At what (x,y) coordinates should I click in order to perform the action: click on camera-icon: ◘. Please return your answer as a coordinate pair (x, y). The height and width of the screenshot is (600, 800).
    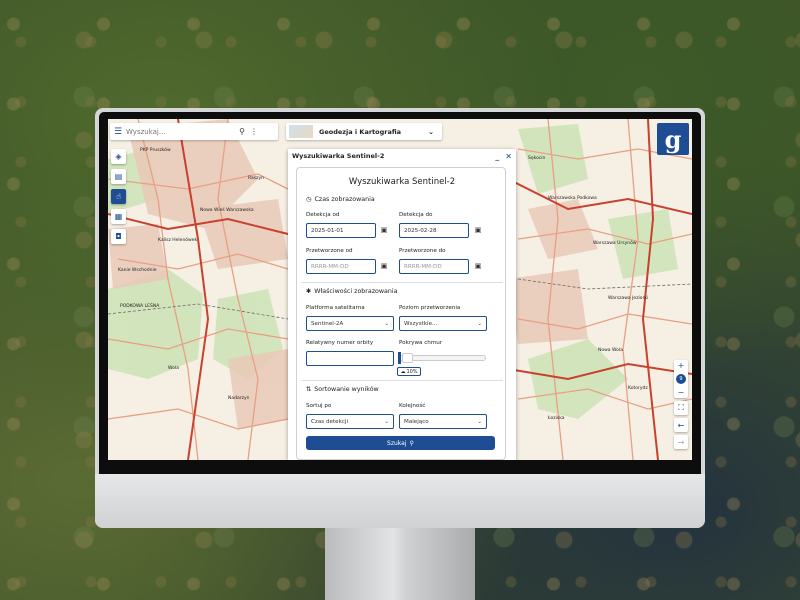
    Looking at the image, I should click on (118, 236).